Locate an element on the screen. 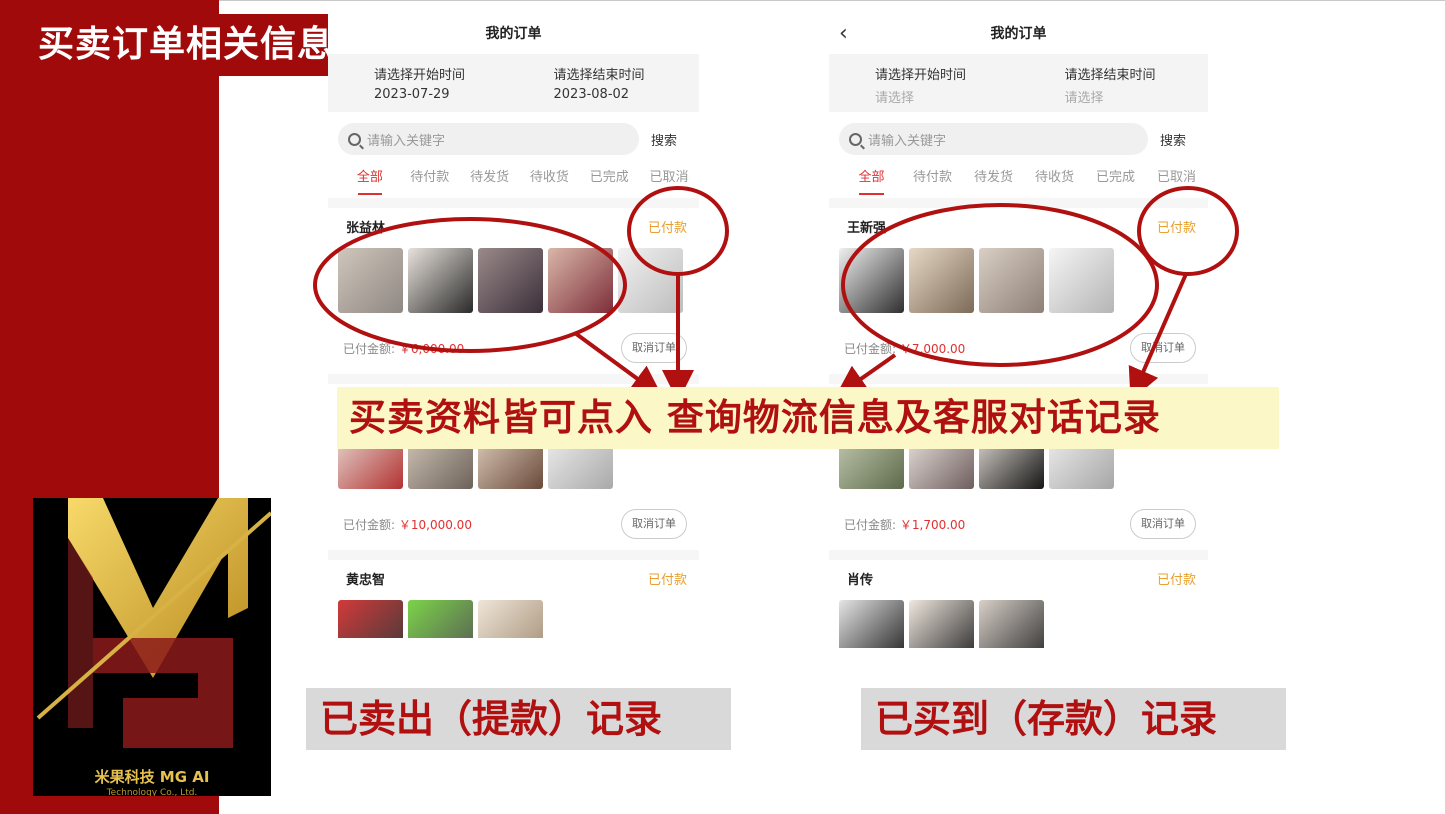  paid-amount: 已付金额: ￥10,000.00 is located at coordinates (407, 524).